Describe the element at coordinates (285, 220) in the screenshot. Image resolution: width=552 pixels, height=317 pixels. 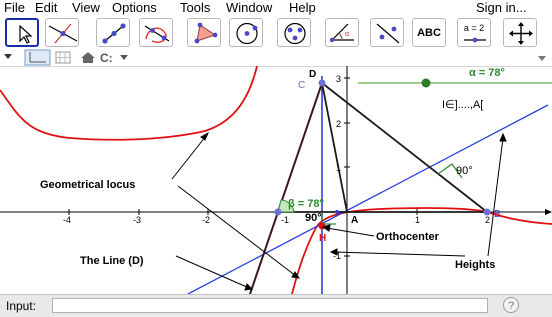
I see `x-tick-label: -1` at that location.